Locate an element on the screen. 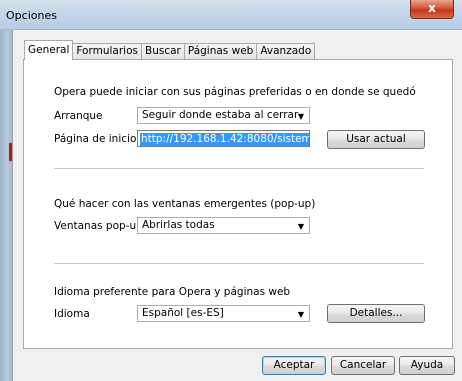 The image size is (462, 381). title-bar: Opciones x is located at coordinates (231, 15).